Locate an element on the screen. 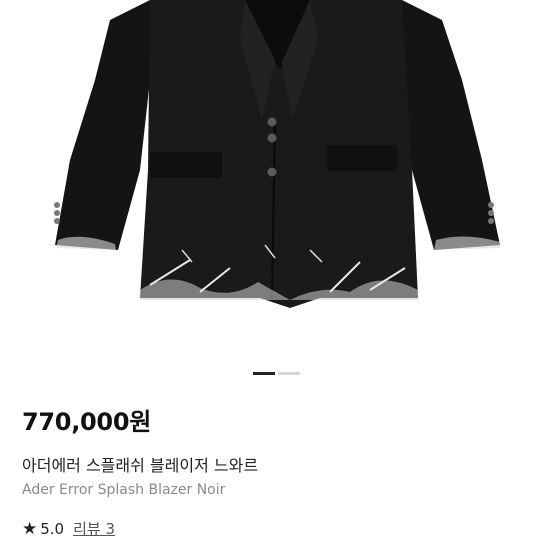 The width and height of the screenshot is (552, 552). product-name-korean: 아더에러 스플래쉬 블레이저 느와르 is located at coordinates (140, 465).